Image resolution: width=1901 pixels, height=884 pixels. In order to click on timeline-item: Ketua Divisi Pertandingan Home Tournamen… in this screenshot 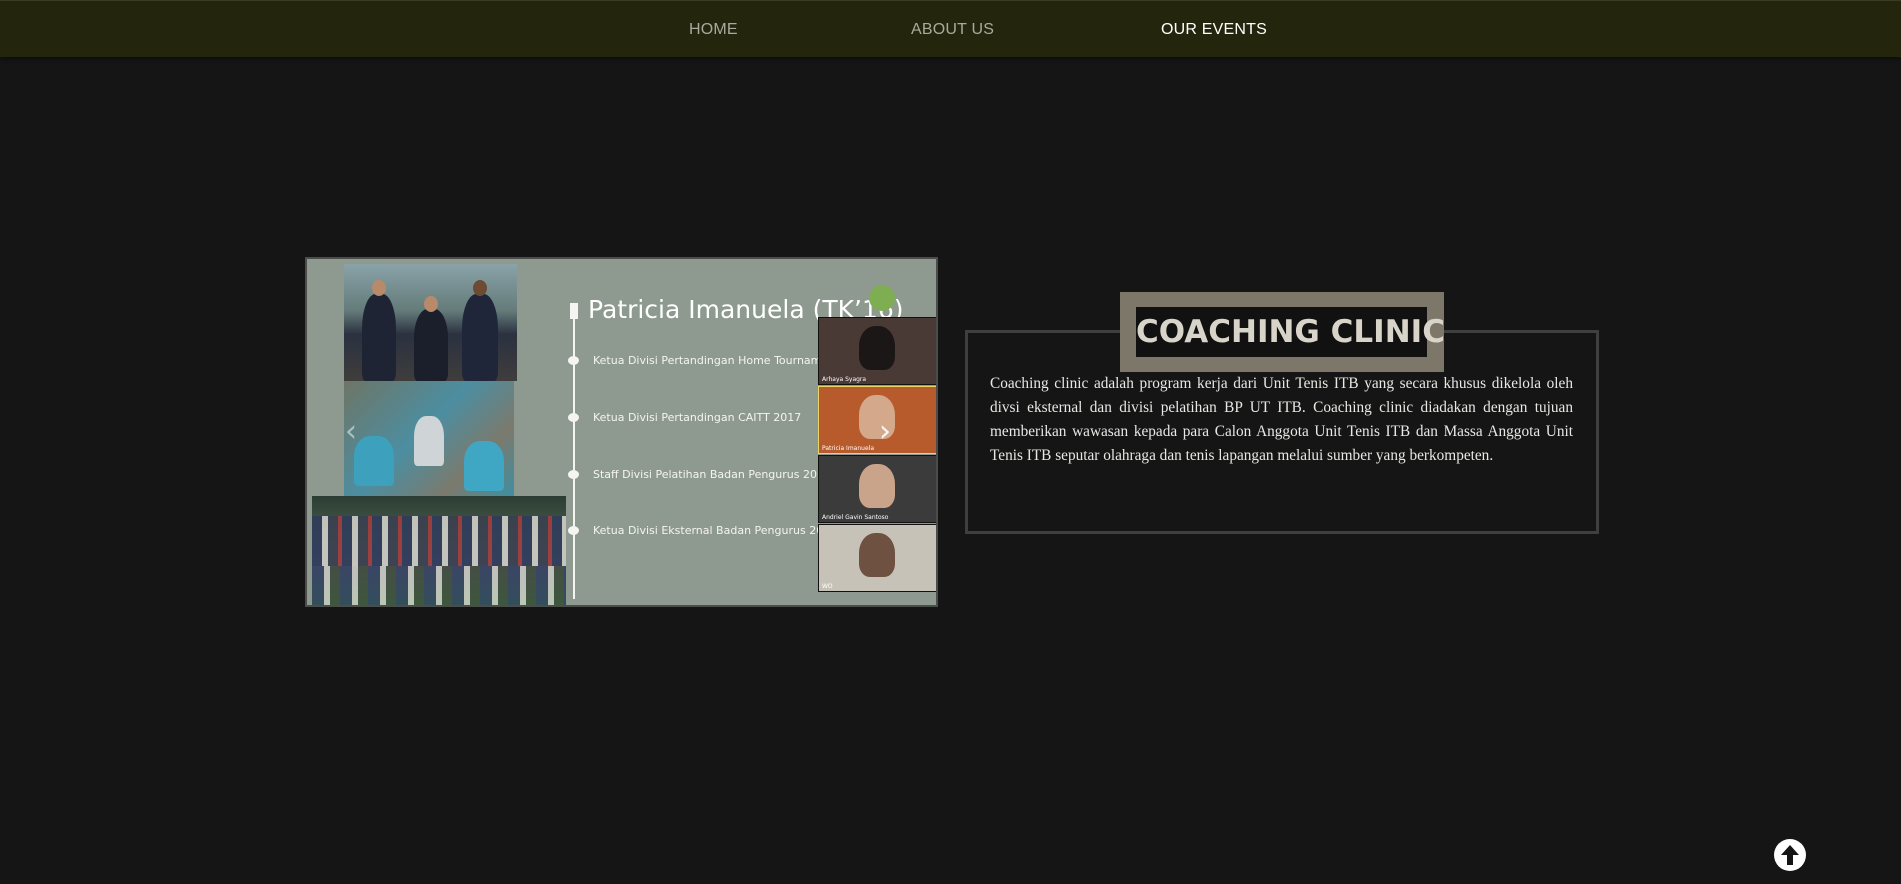, I will do `click(721, 360)`.